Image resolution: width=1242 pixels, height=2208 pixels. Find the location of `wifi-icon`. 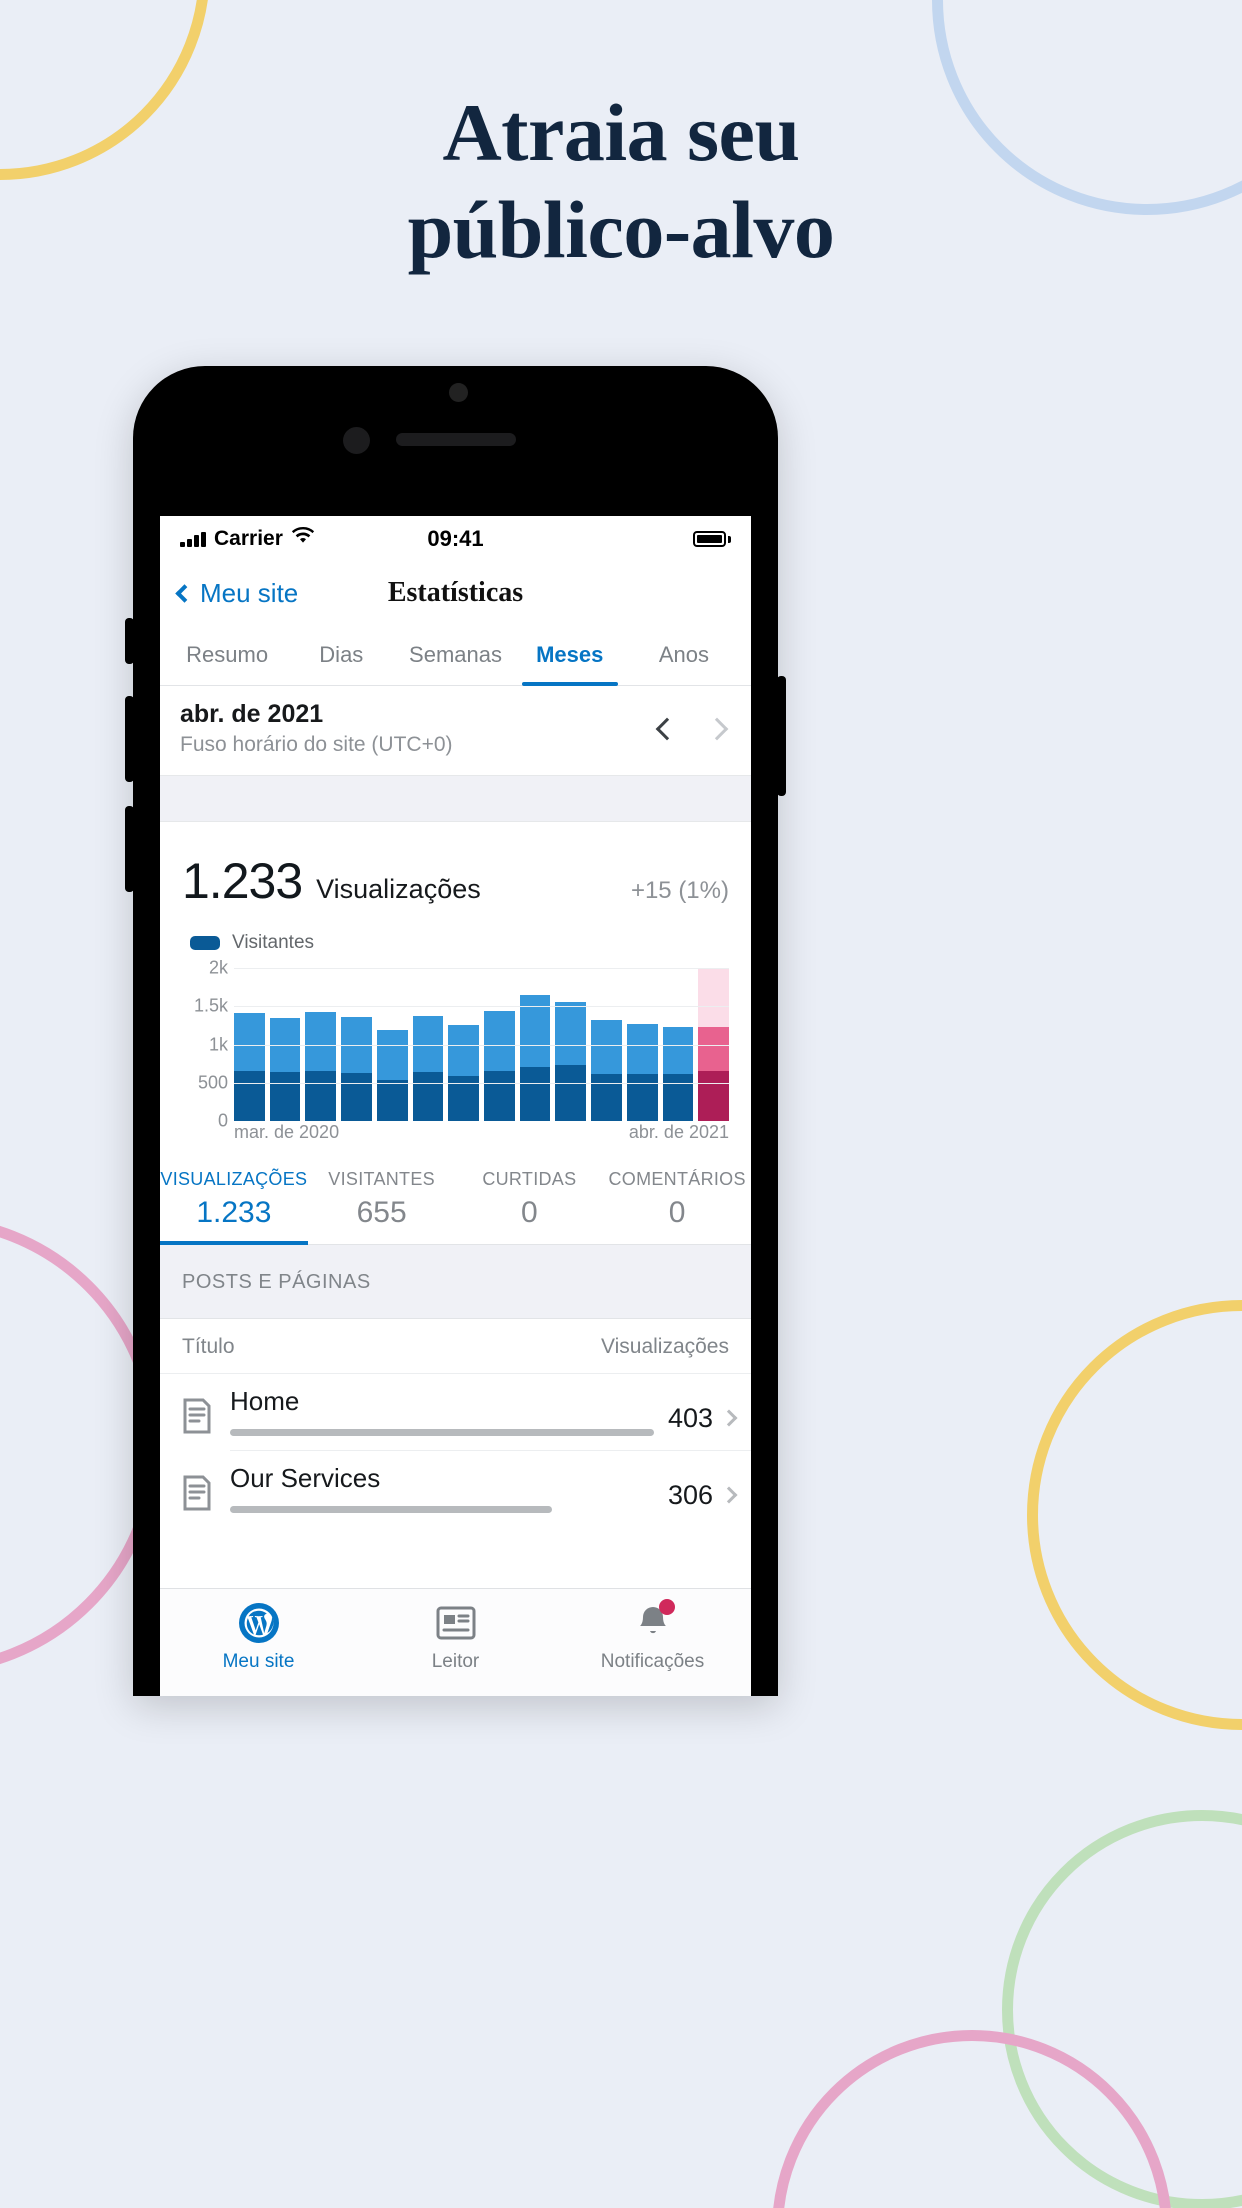

wifi-icon is located at coordinates (303, 538).